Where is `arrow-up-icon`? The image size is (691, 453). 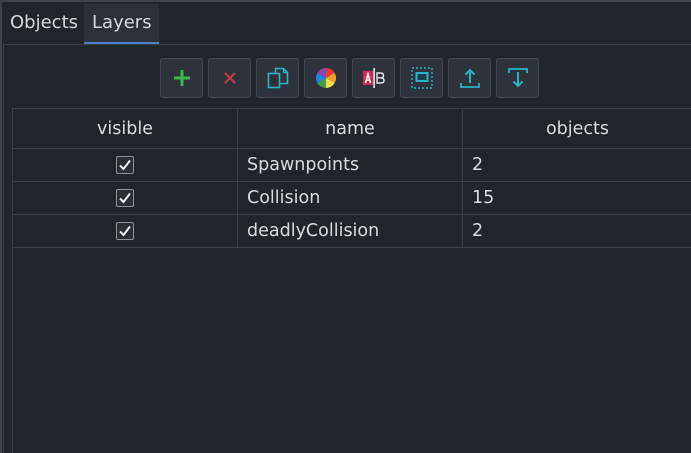
arrow-up-icon is located at coordinates (469, 78).